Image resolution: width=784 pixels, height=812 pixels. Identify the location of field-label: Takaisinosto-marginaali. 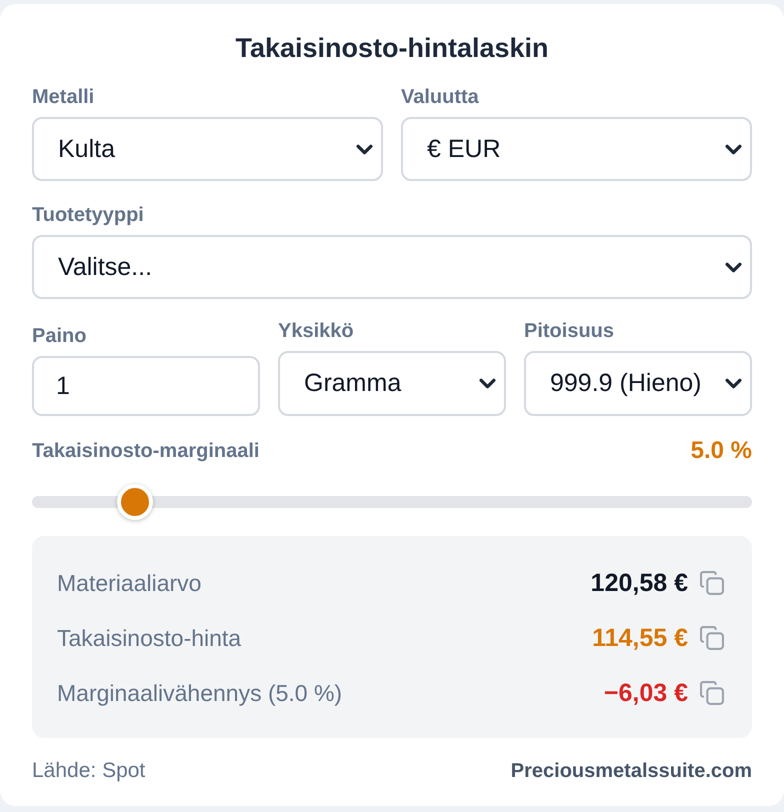
(146, 451).